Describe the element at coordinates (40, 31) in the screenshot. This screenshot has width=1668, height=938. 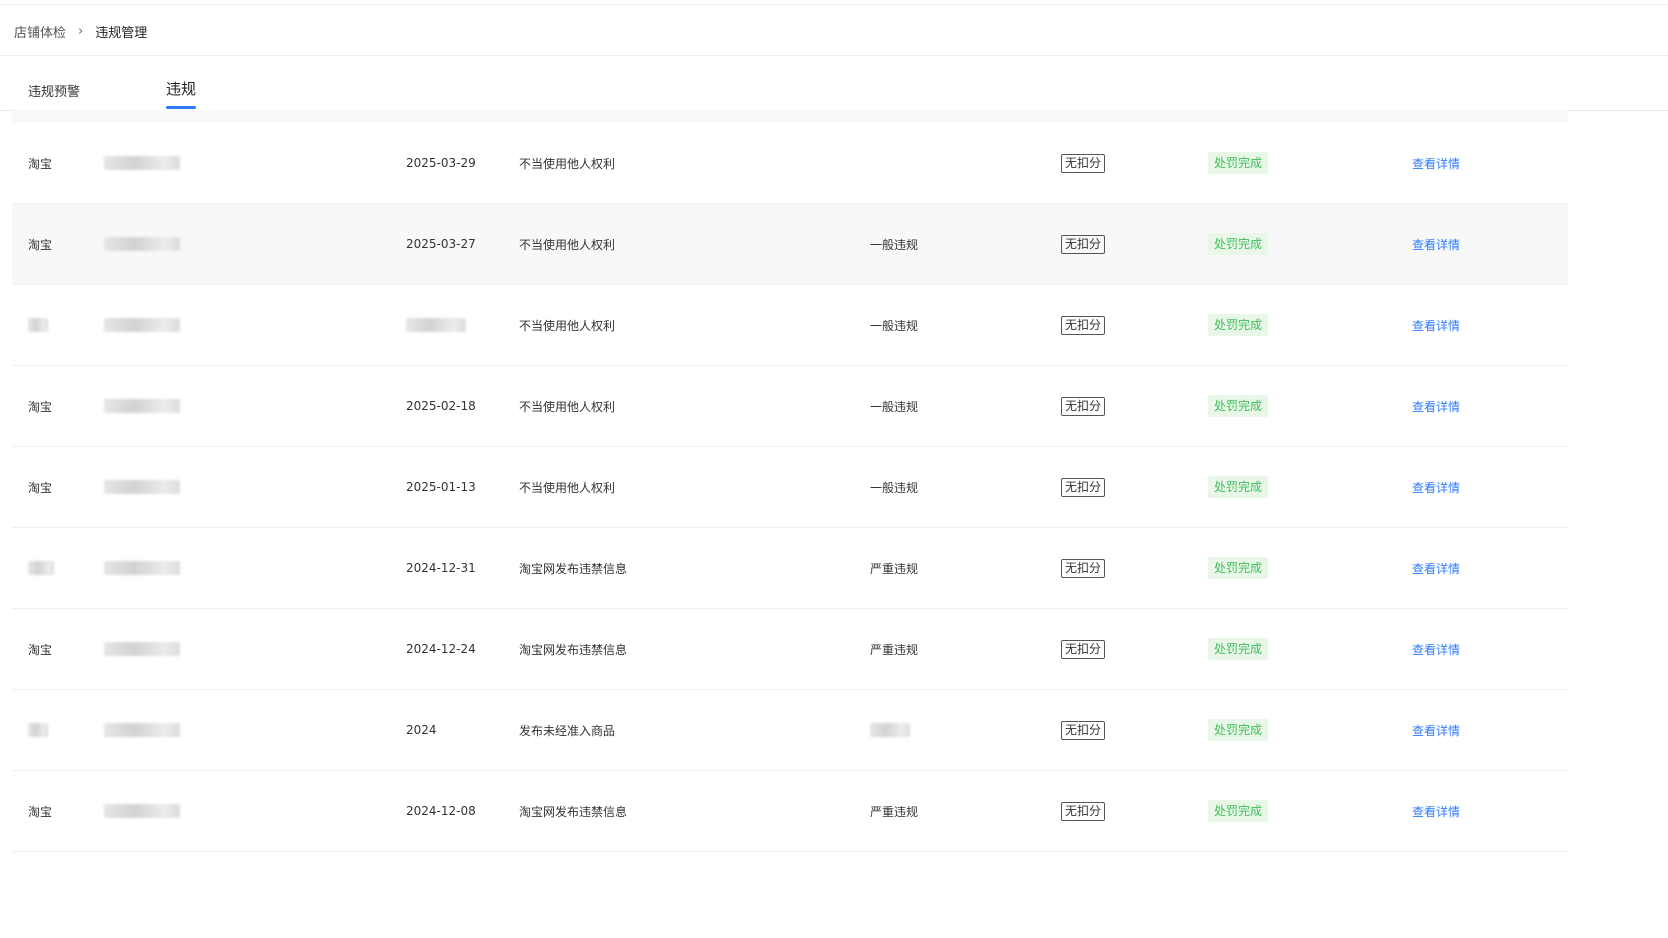
I see `breadcrumb-parent: 店铺体检` at that location.